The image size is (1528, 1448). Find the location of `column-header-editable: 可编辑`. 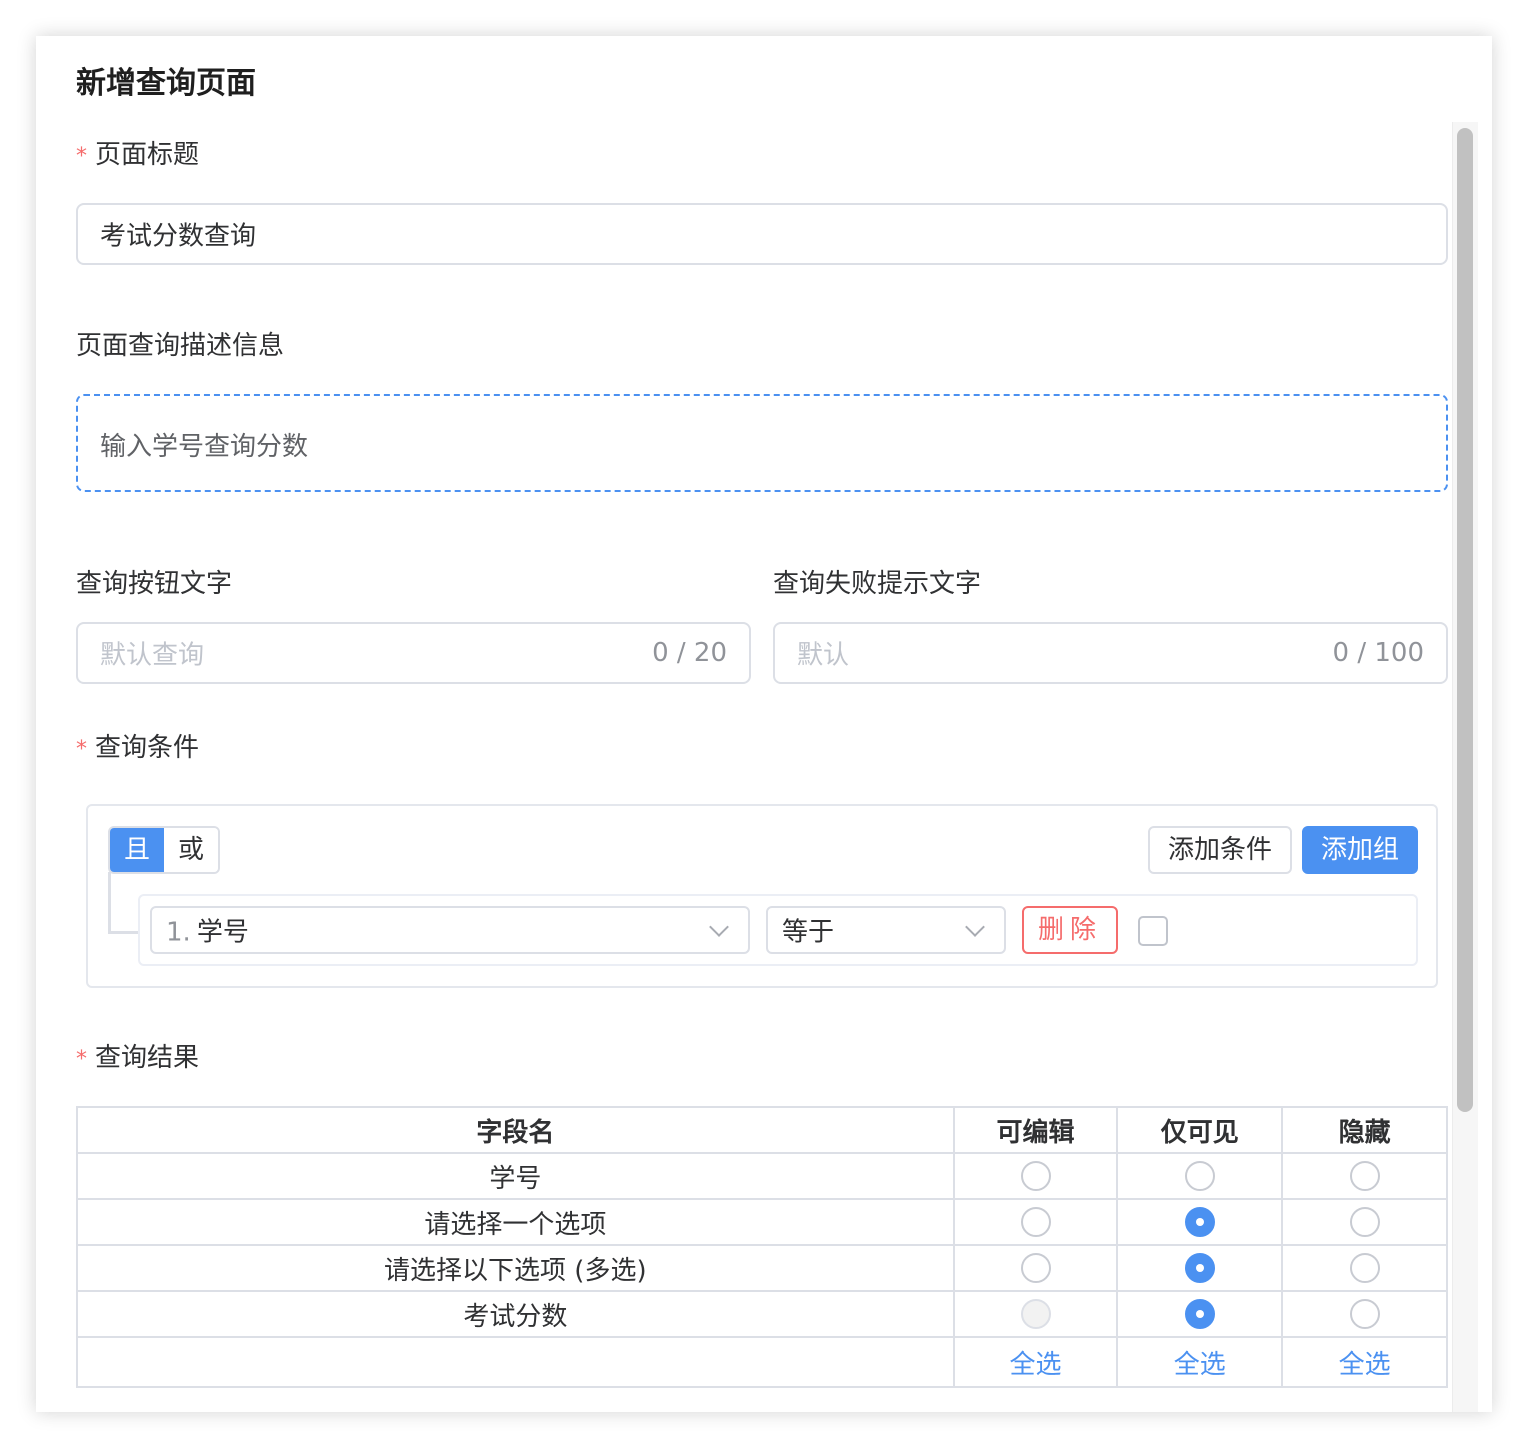

column-header-editable: 可编辑 is located at coordinates (1035, 1130).